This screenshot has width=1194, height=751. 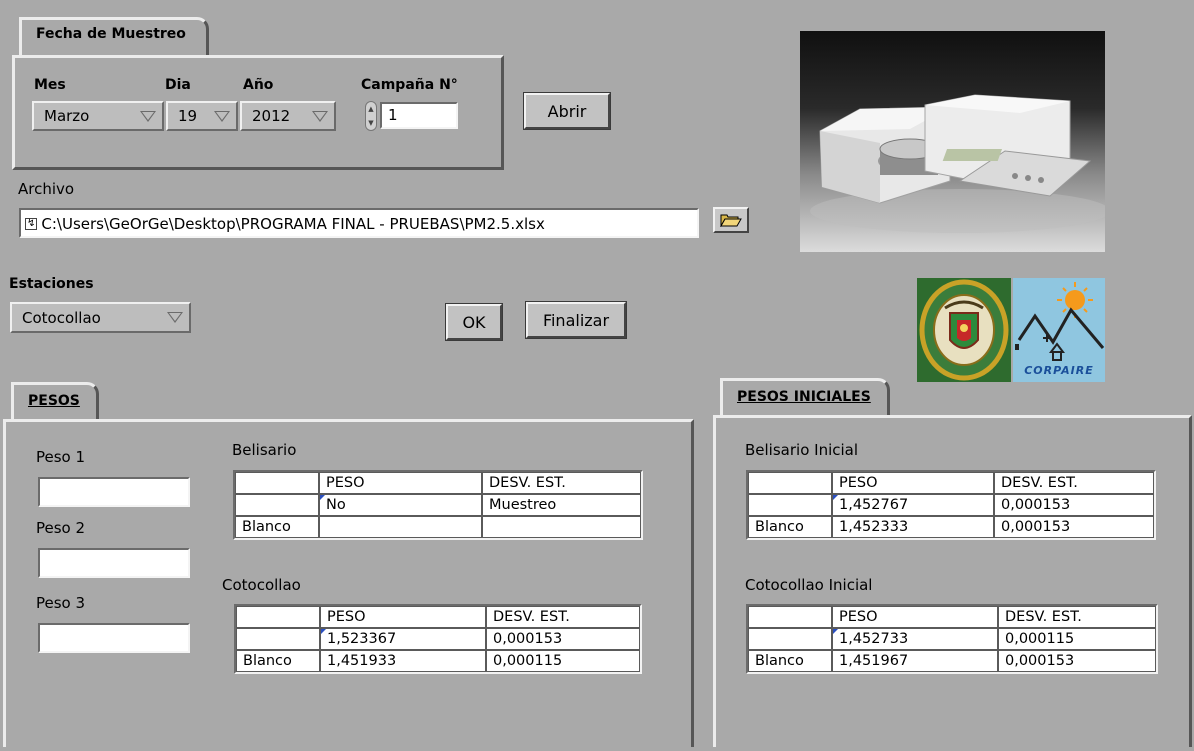 I want to click on increment-arrow-icon: ▲, so click(x=370, y=109).